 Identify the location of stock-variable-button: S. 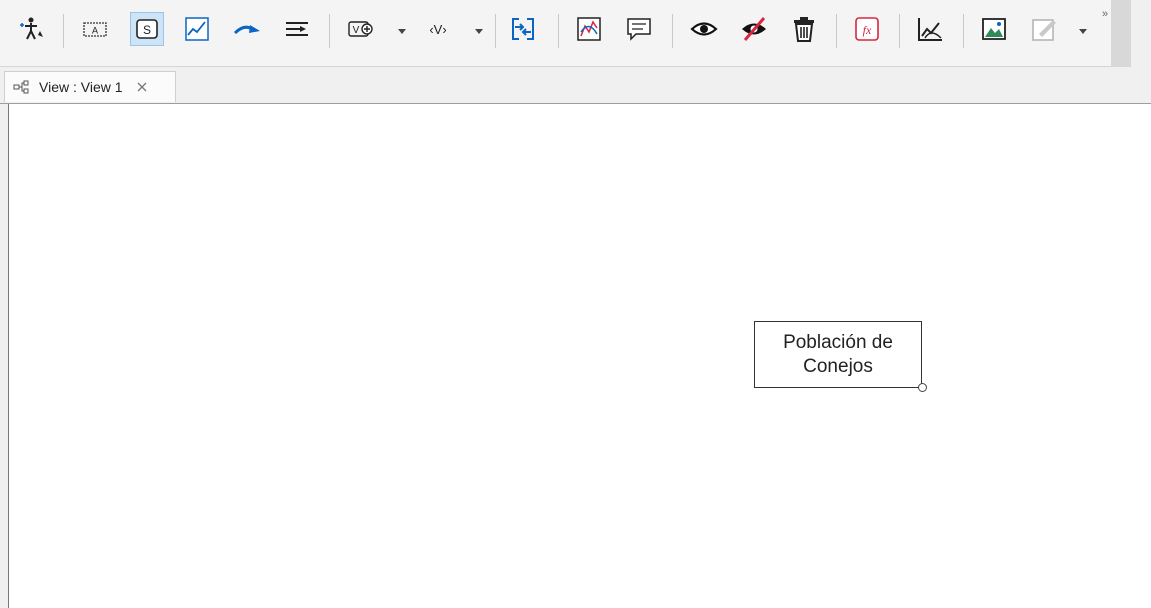
(147, 29).